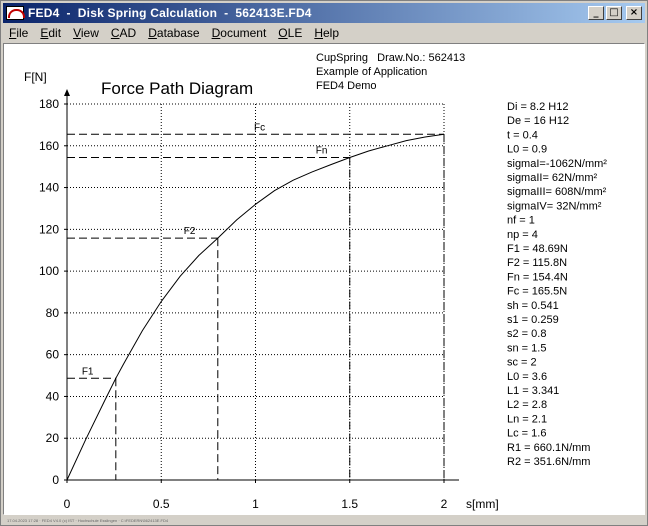 The height and width of the screenshot is (526, 648). What do you see at coordinates (557, 164) in the screenshot?
I see `parameter-item: sigmaI=-1062N/mm²` at bounding box center [557, 164].